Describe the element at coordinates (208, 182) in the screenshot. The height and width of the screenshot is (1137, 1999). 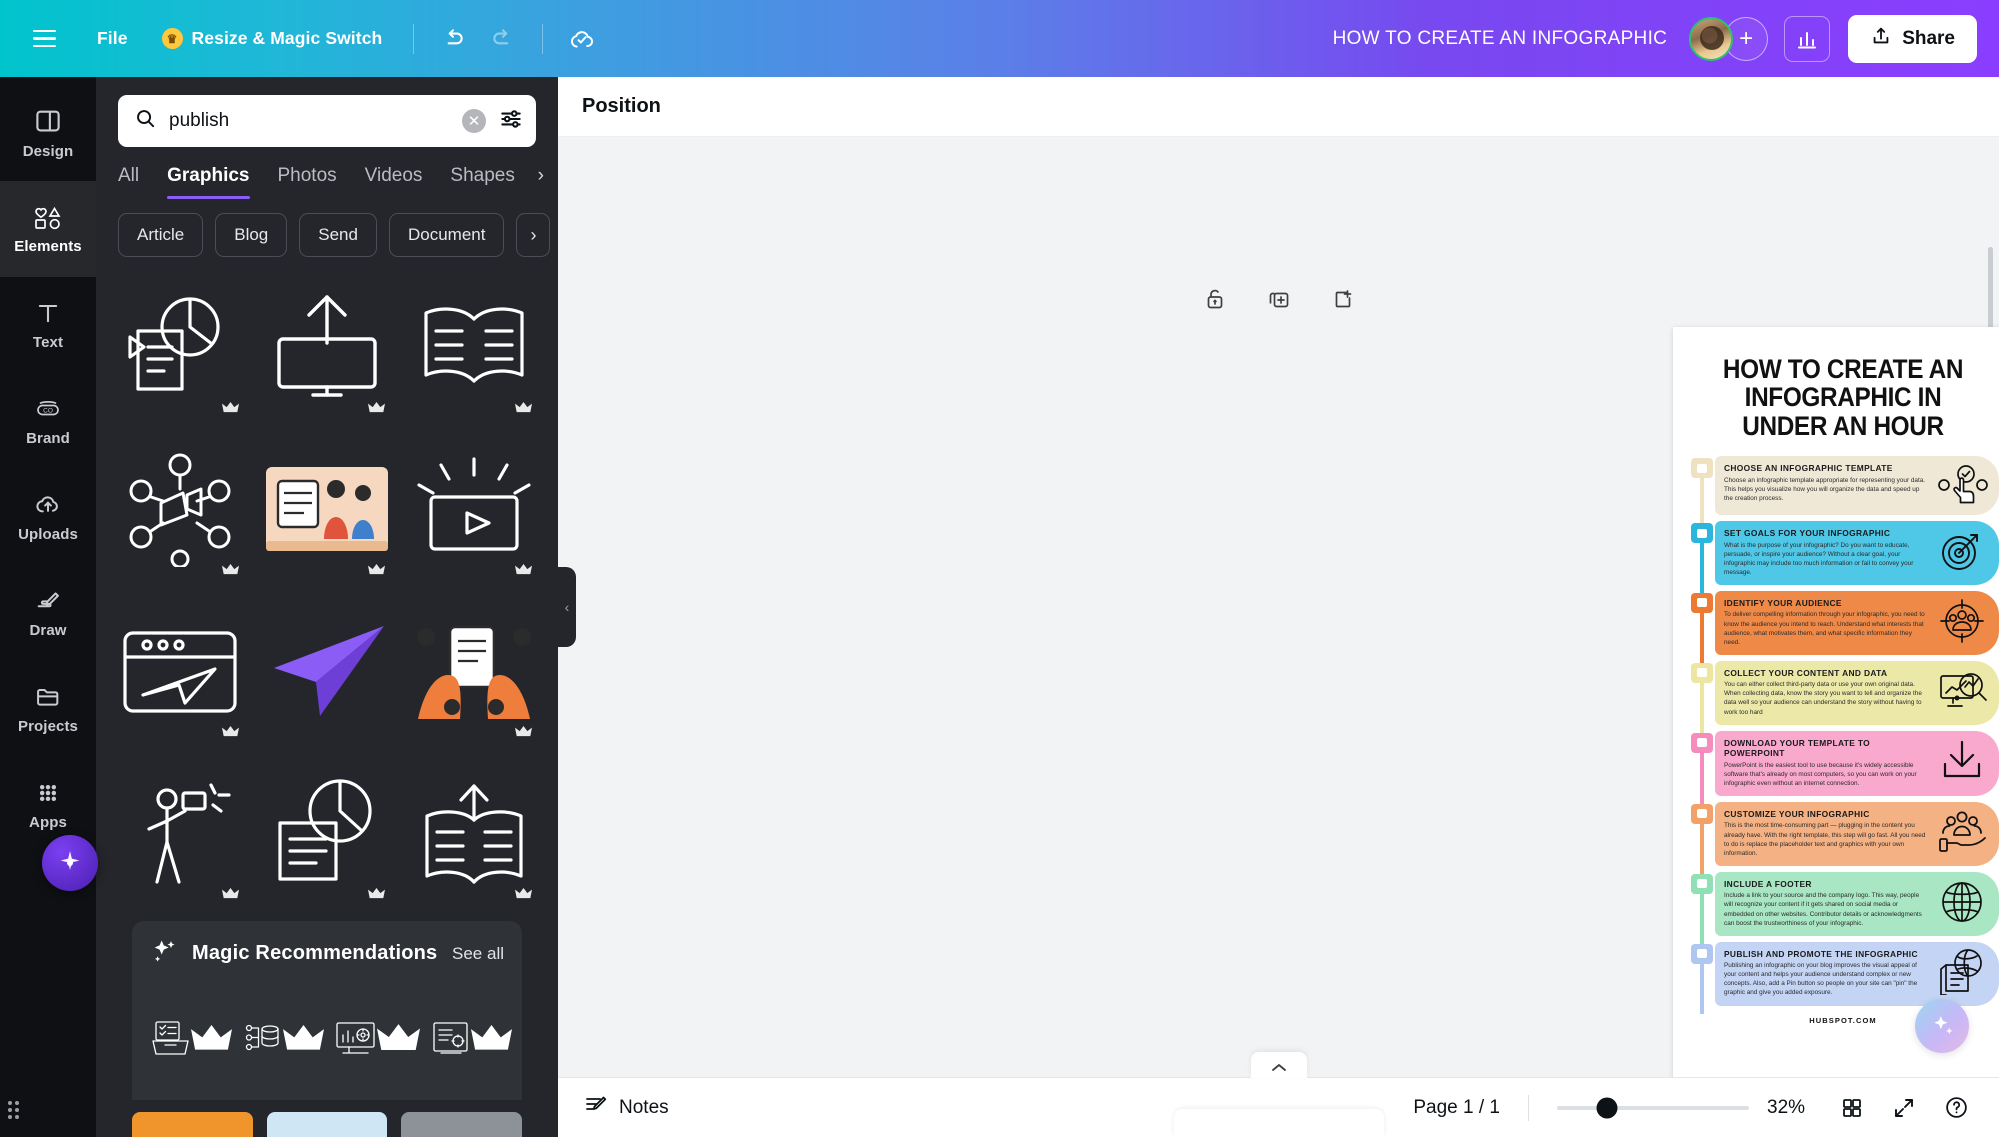
I see `tab-graphics: Graphics` at that location.